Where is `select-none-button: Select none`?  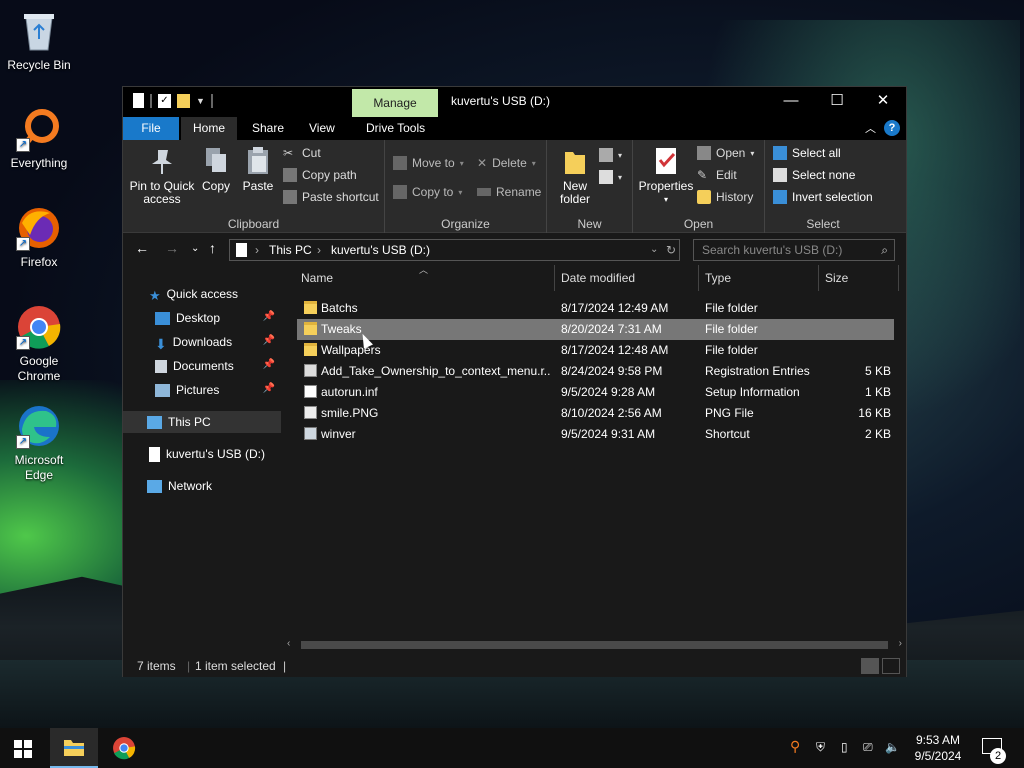
select-none-button: Select none is located at coordinates (814, 175).